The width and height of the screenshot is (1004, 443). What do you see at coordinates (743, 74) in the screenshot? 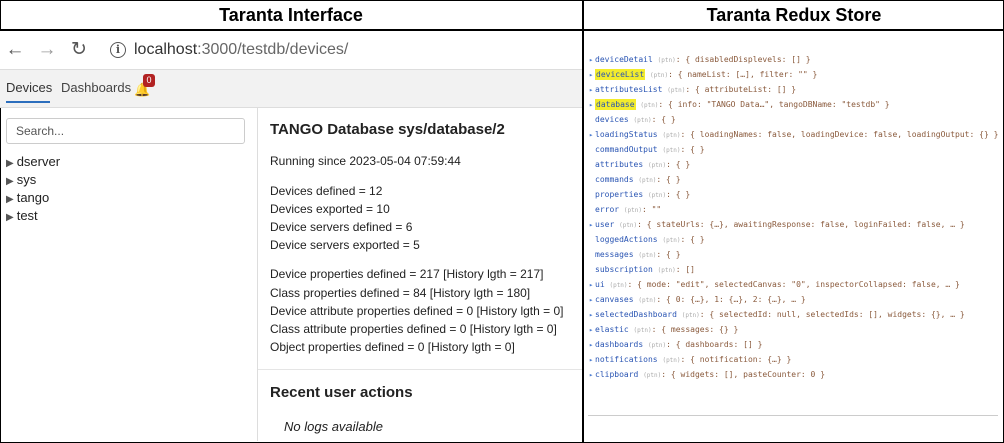
I see `store-value: : { nameList: […], filter: "" }` at bounding box center [743, 74].